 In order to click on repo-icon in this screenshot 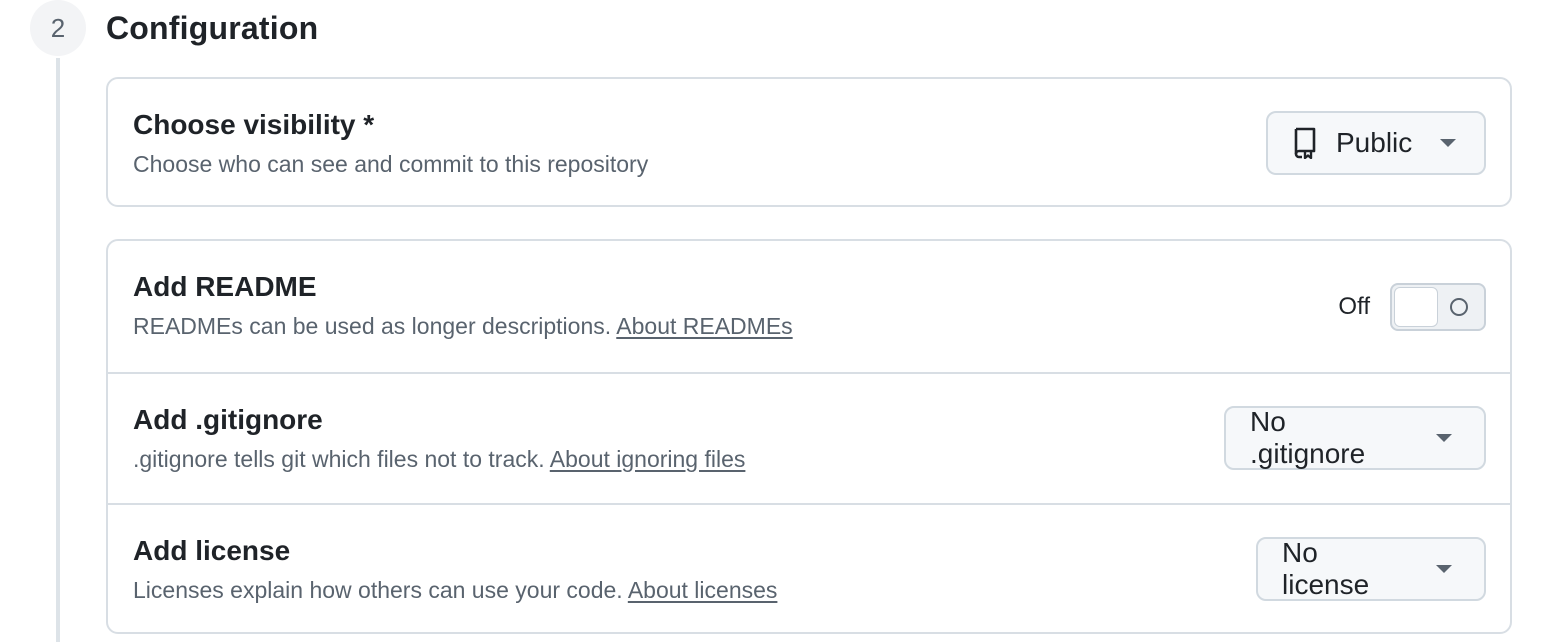, I will do `click(1305, 143)`.